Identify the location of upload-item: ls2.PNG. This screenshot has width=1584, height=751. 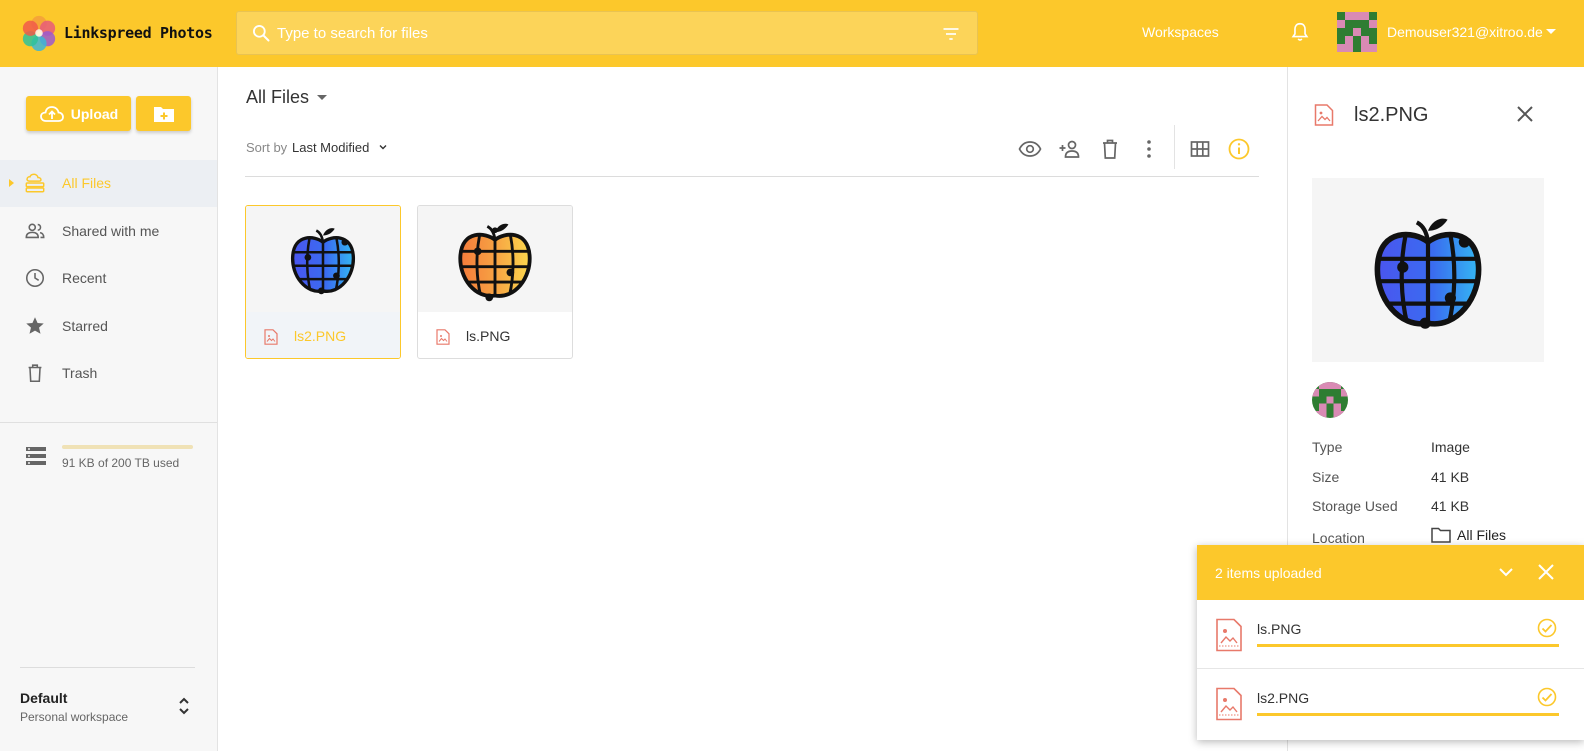
(1390, 702).